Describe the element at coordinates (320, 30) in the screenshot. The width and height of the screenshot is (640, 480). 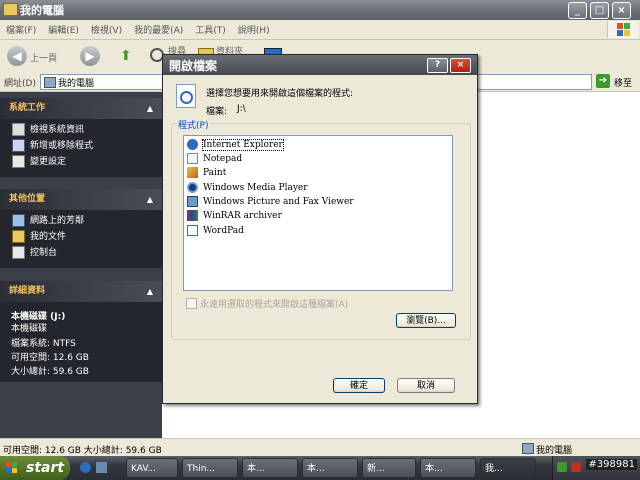
I see `menu-bar: 檔案(F) 編輯(E) 檢視(V) 我的最愛(A) 工具(T) 說明(H)` at that location.